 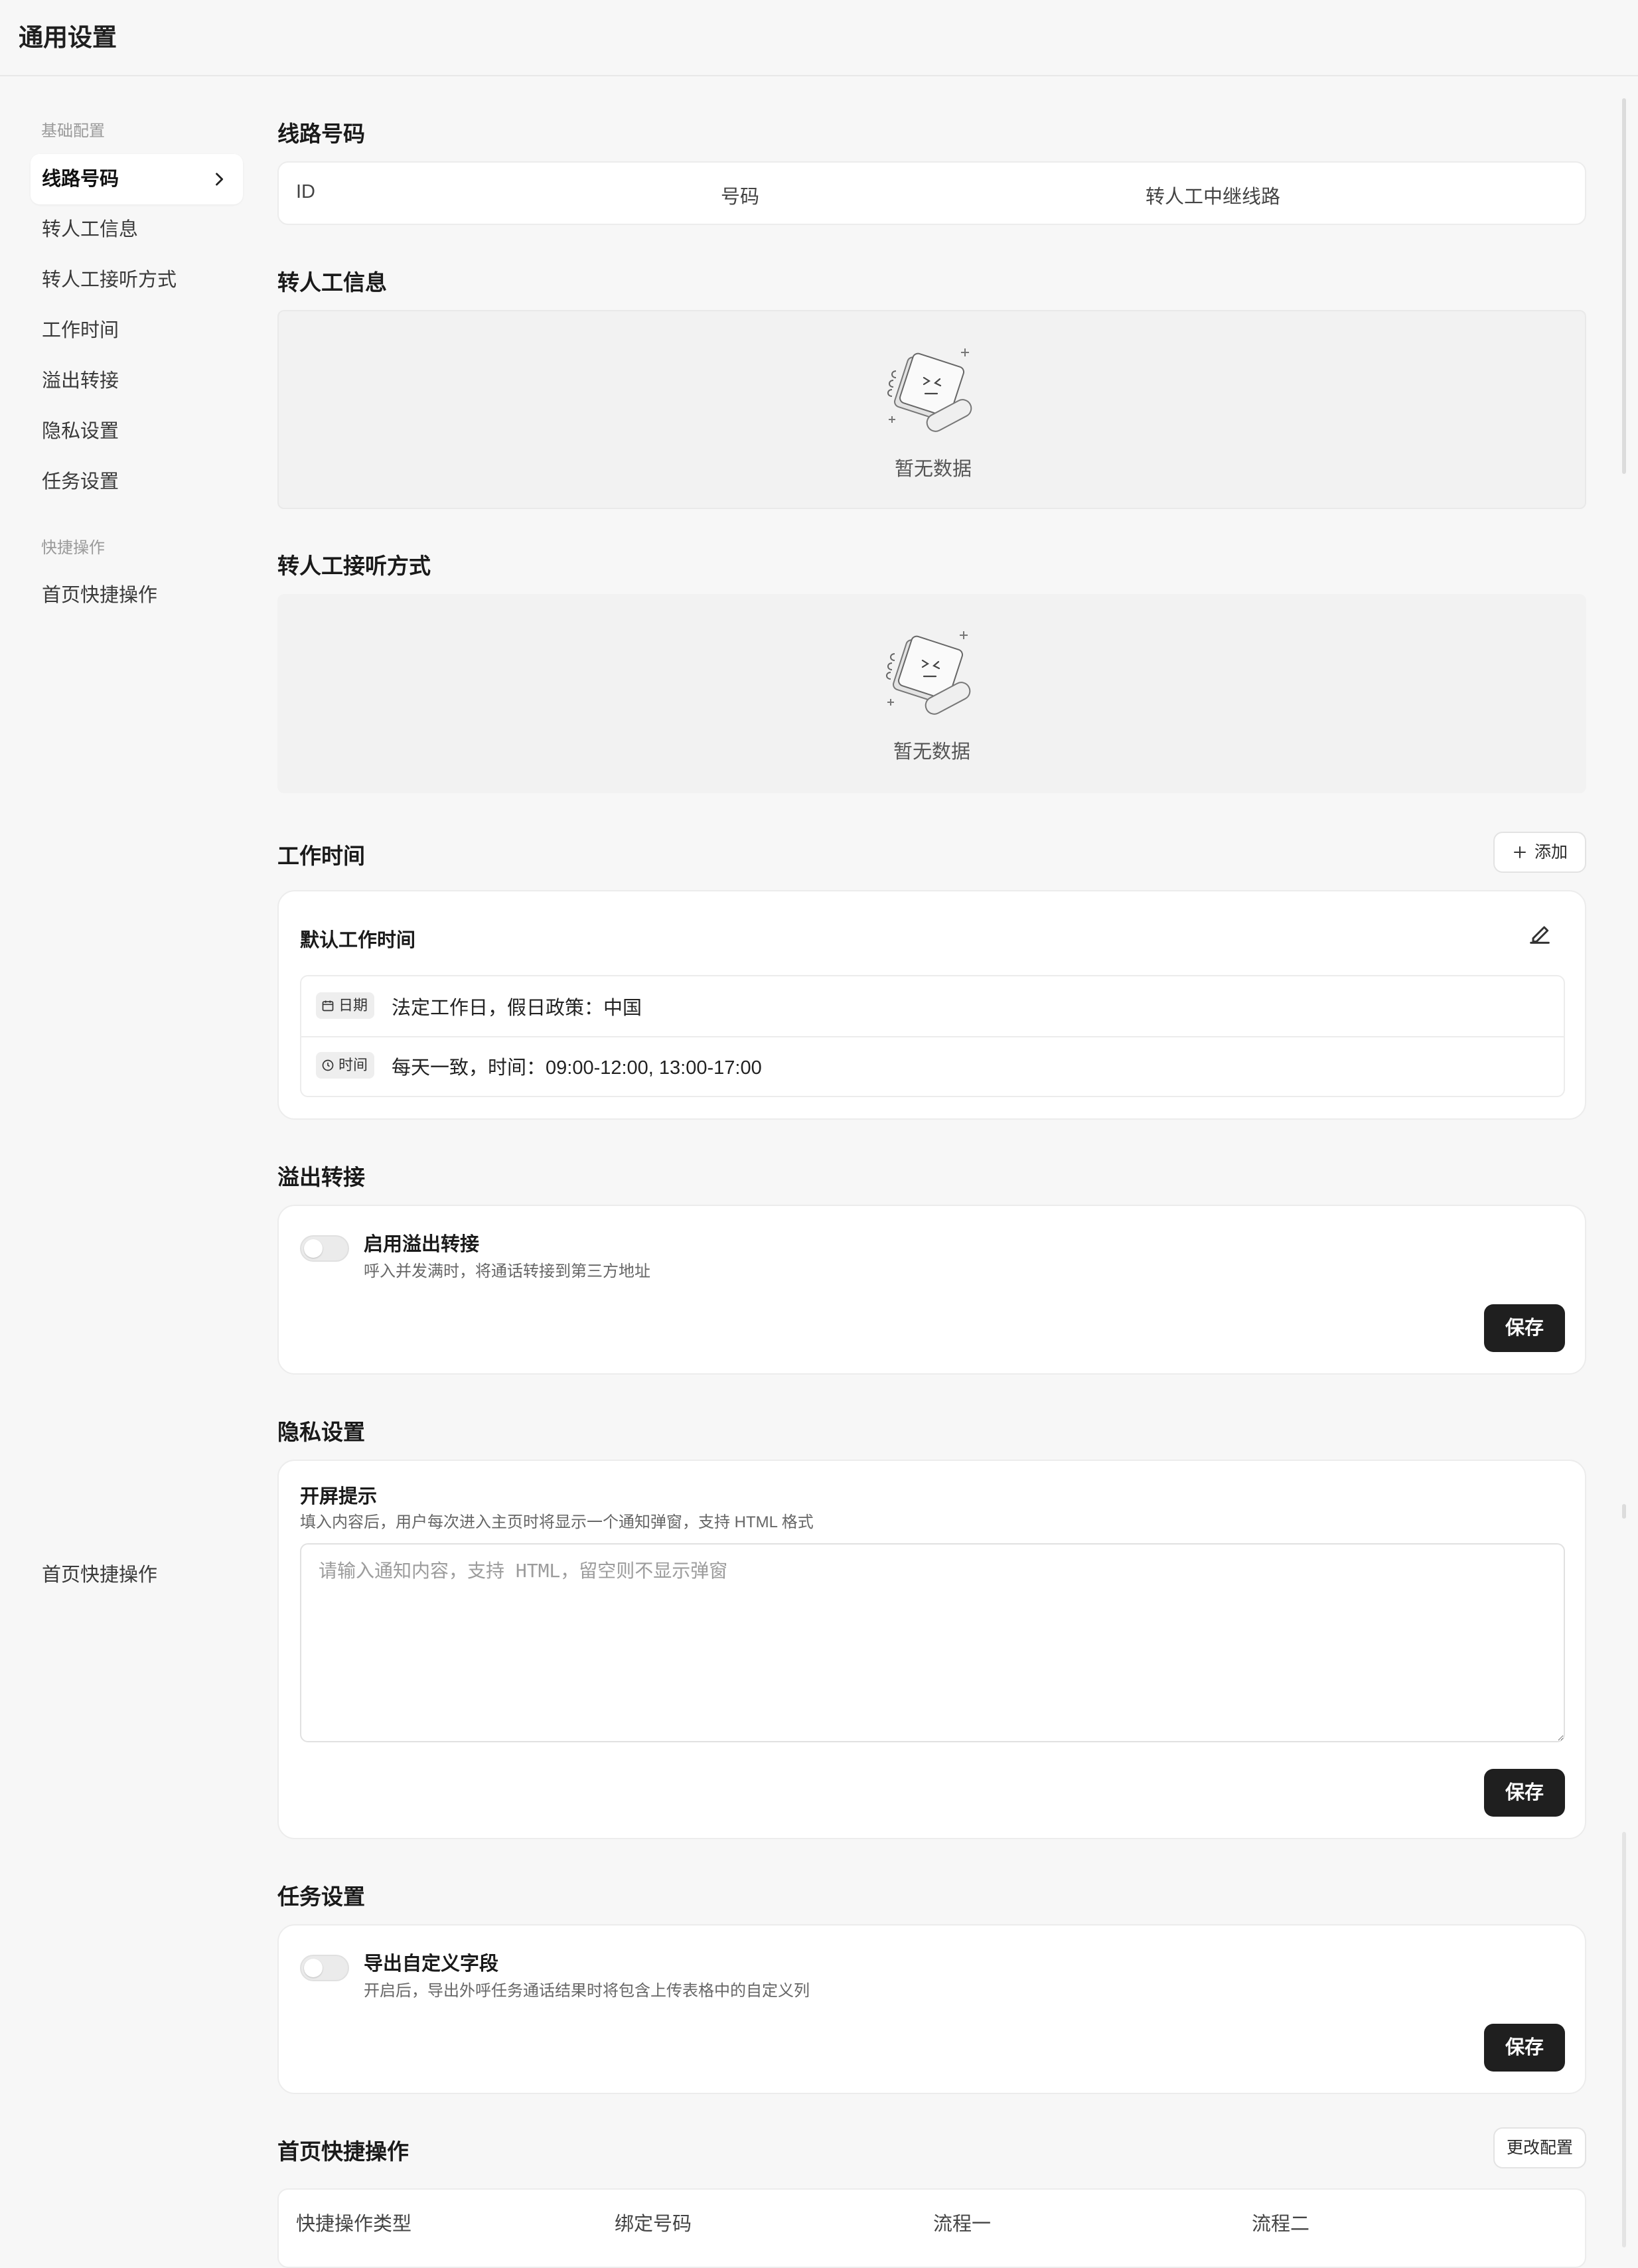 I want to click on sidebar-item-shortcuts-floating: 首页快捷操作, so click(x=137, y=1575).